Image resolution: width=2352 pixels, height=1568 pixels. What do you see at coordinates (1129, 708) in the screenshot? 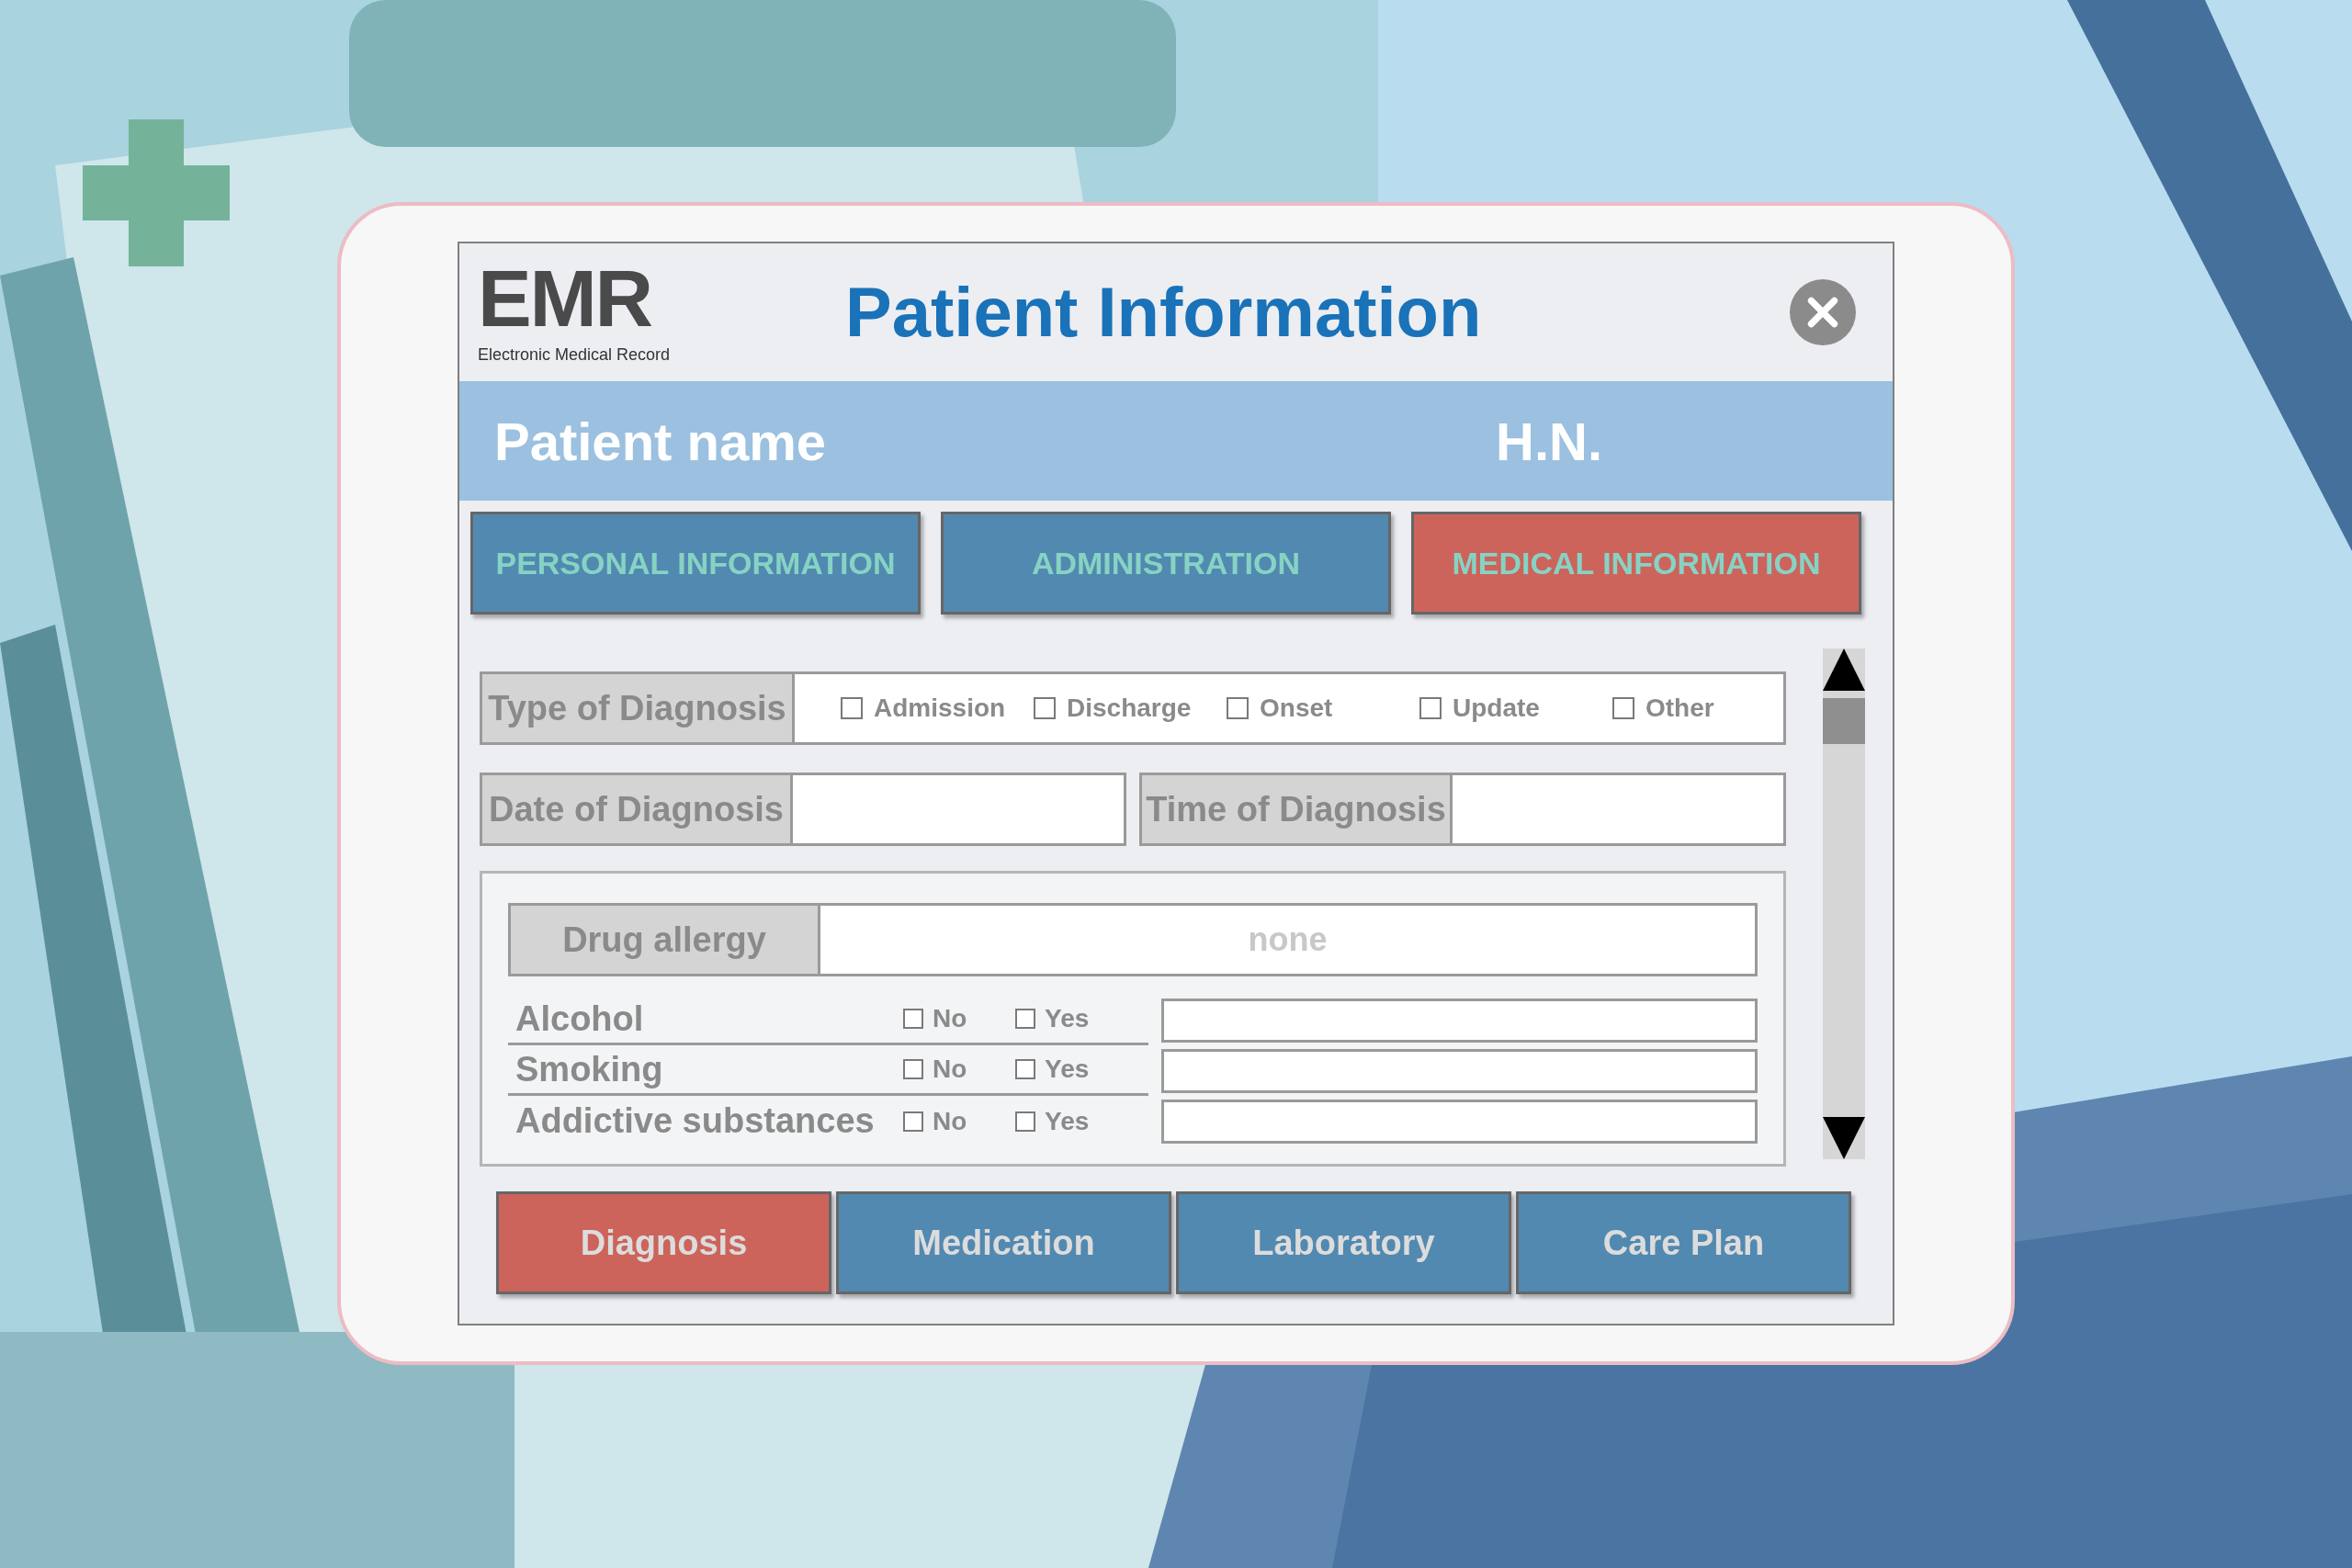
I see `option-label: Discharge` at bounding box center [1129, 708].